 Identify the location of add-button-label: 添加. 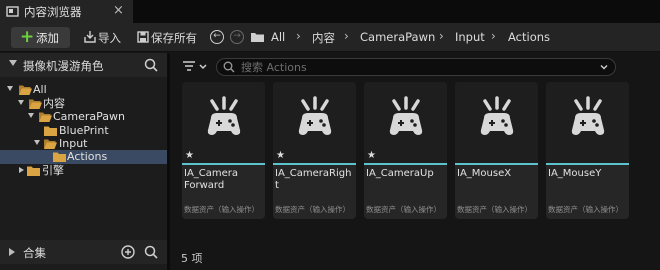
(47, 38).